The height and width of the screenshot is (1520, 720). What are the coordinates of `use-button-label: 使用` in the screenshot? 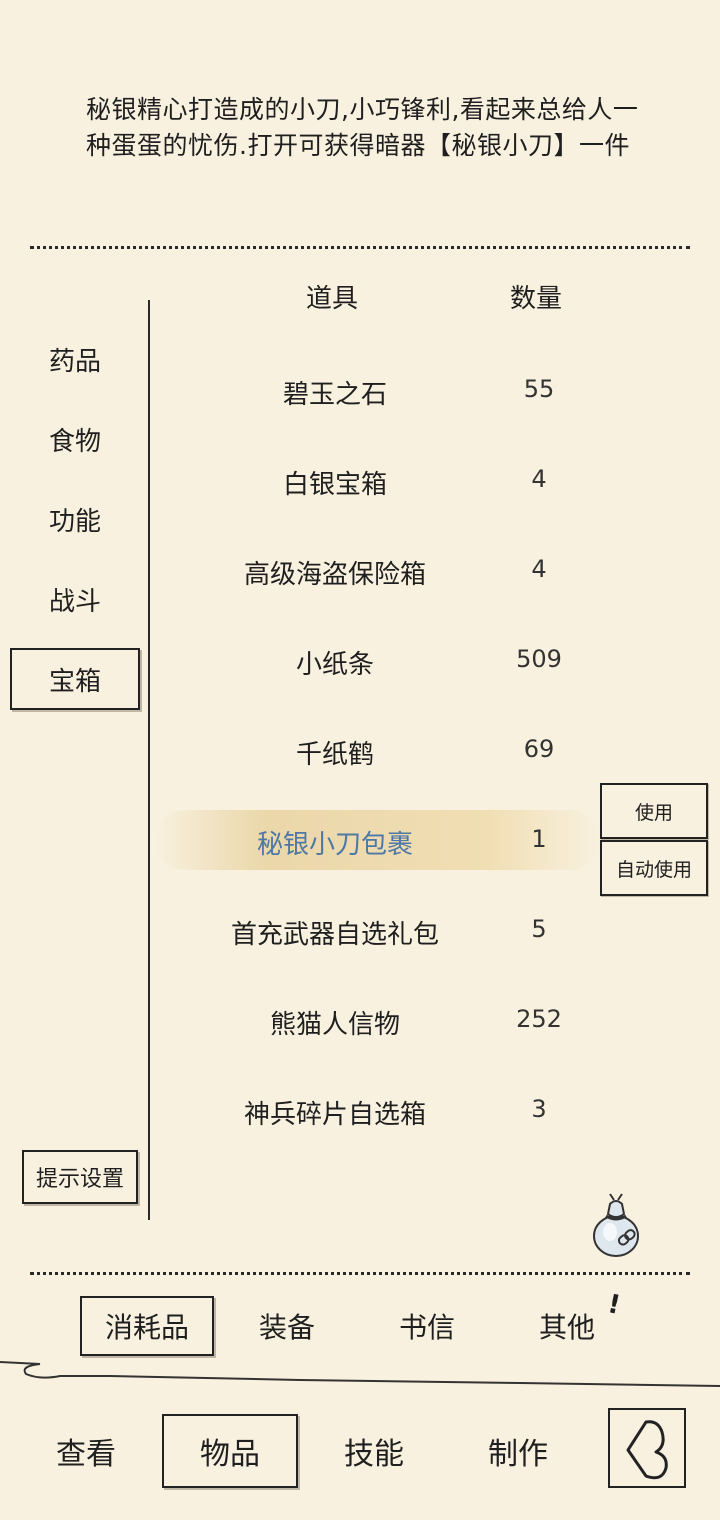 It's located at (653, 812).